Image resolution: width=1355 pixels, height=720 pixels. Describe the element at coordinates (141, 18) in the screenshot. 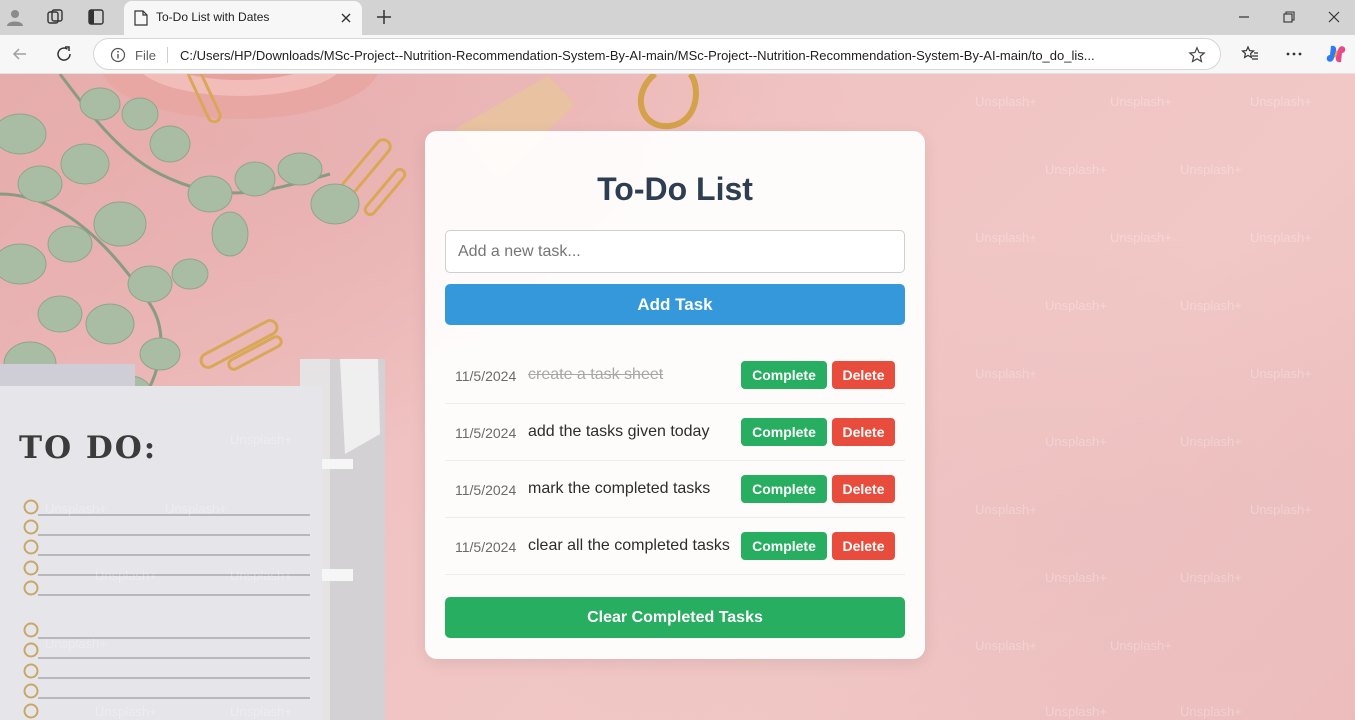

I see `page-icon` at that location.